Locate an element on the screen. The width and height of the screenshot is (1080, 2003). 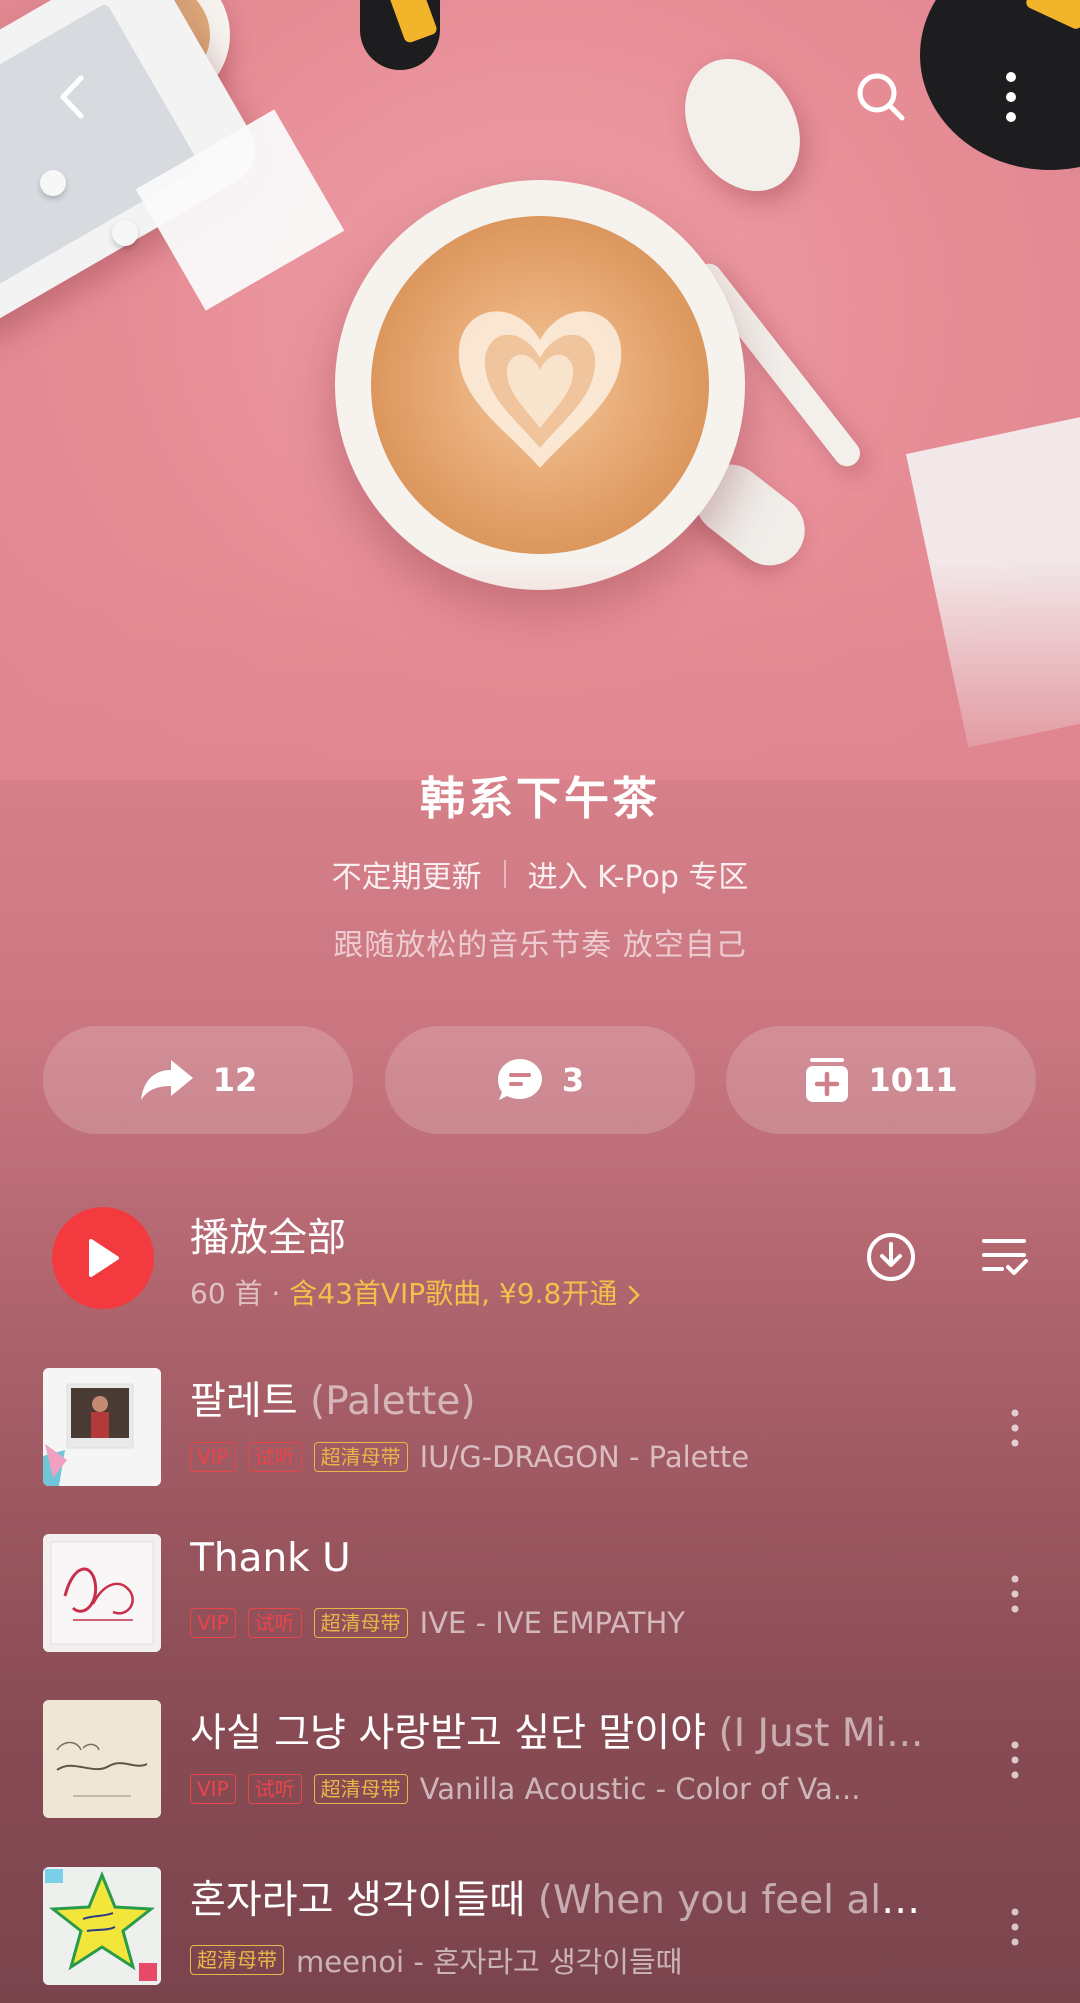
play-all-subinfo: 60 首 · 含43首VIP歌曲, ¥9.8开通 is located at coordinates (416, 1292).